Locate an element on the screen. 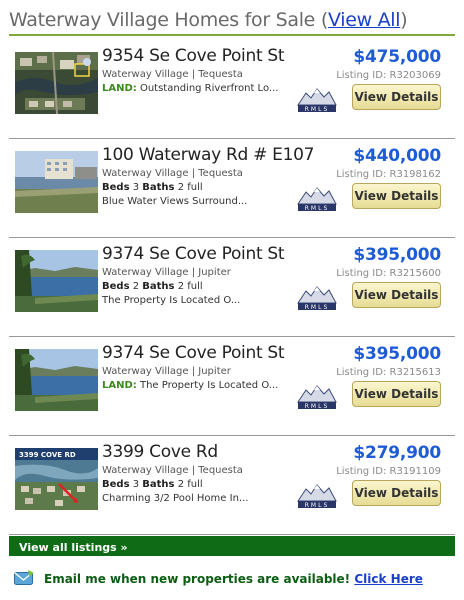  listing-id: Listing ID: R3215600 is located at coordinates (388, 273).